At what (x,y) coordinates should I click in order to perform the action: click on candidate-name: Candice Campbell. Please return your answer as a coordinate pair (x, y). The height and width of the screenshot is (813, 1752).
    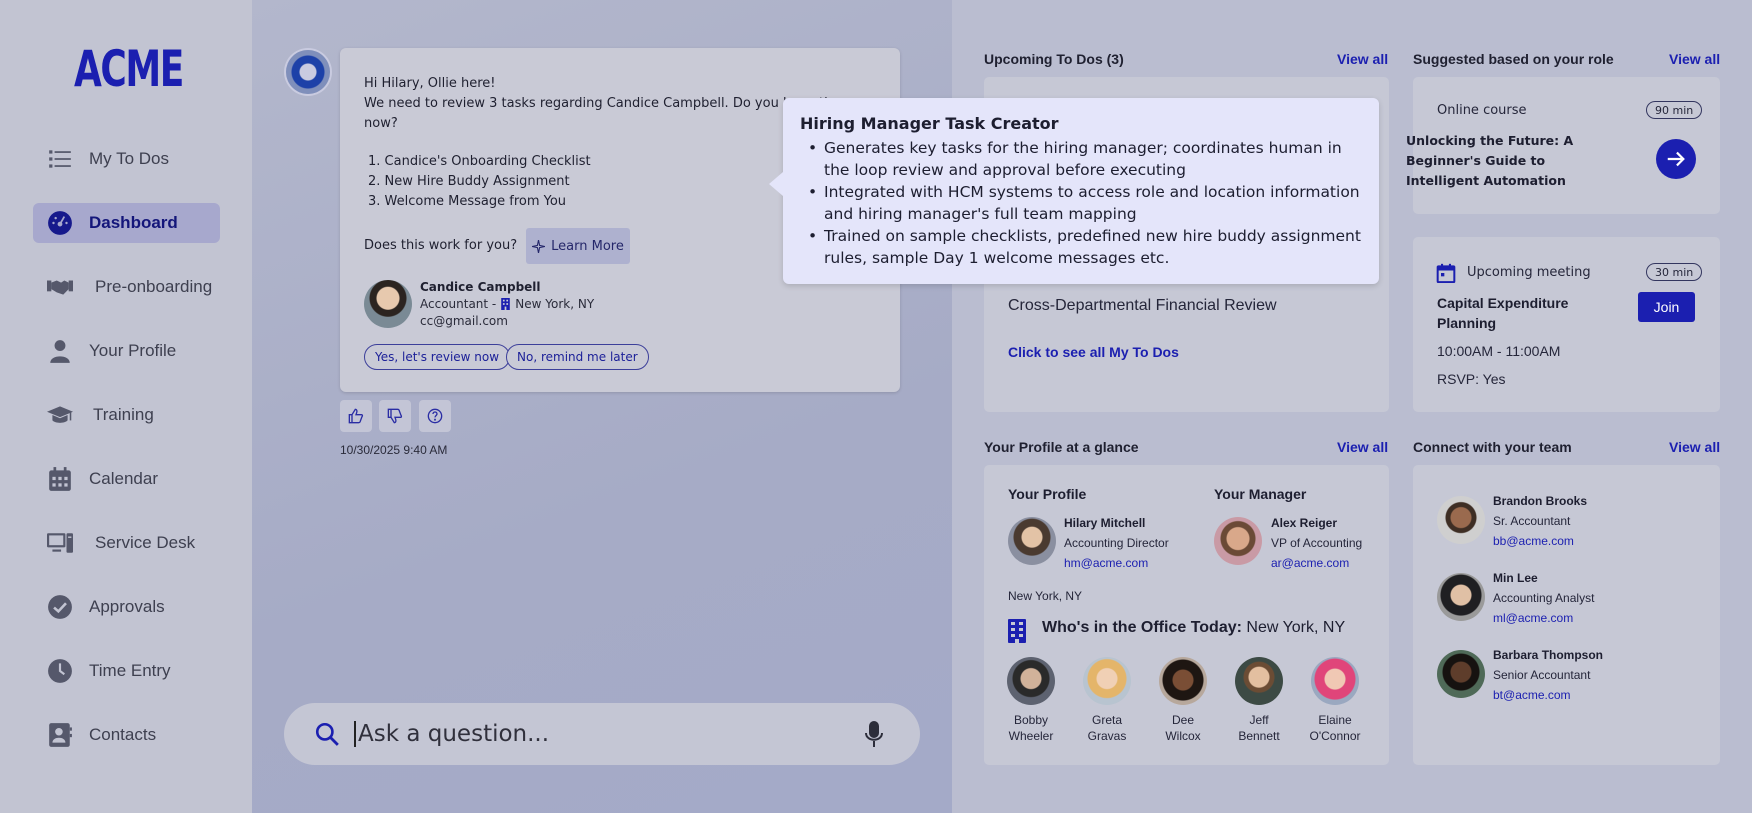
    Looking at the image, I should click on (480, 287).